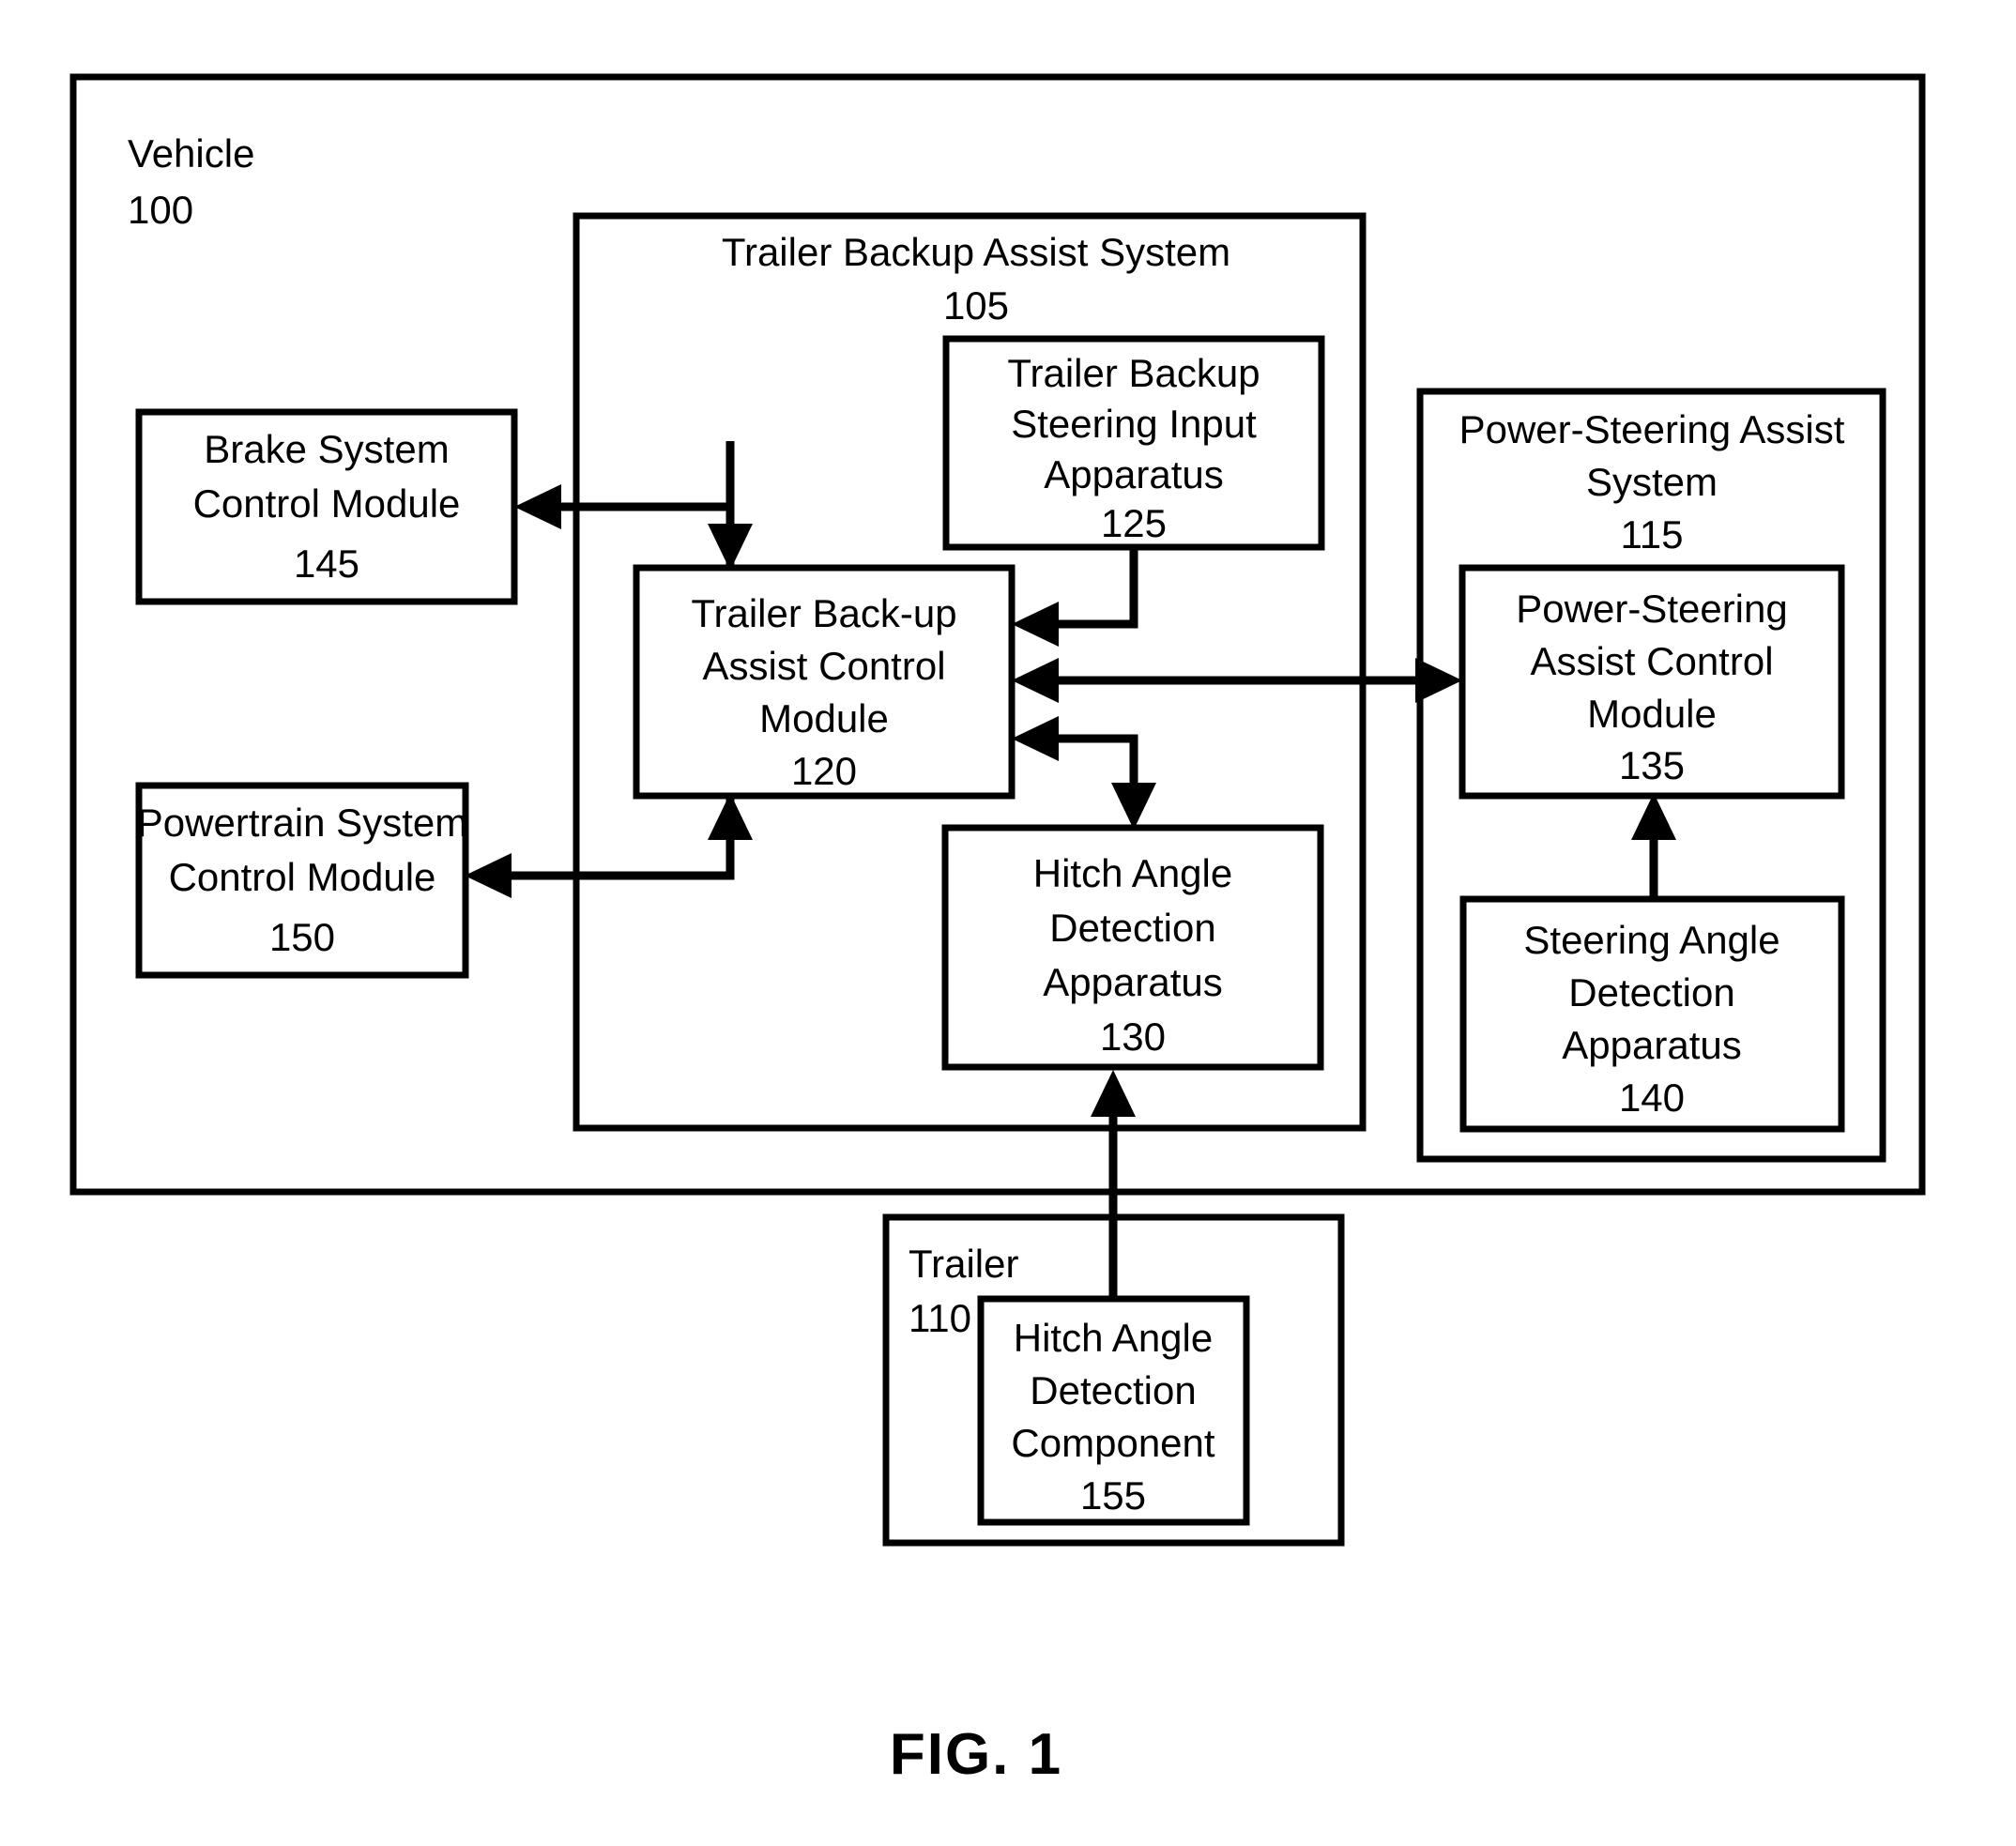 This screenshot has width=2016, height=1846. I want to click on block-power-steering-assist-control-module: Power-Steering Assist Control Module 135, so click(1652, 682).